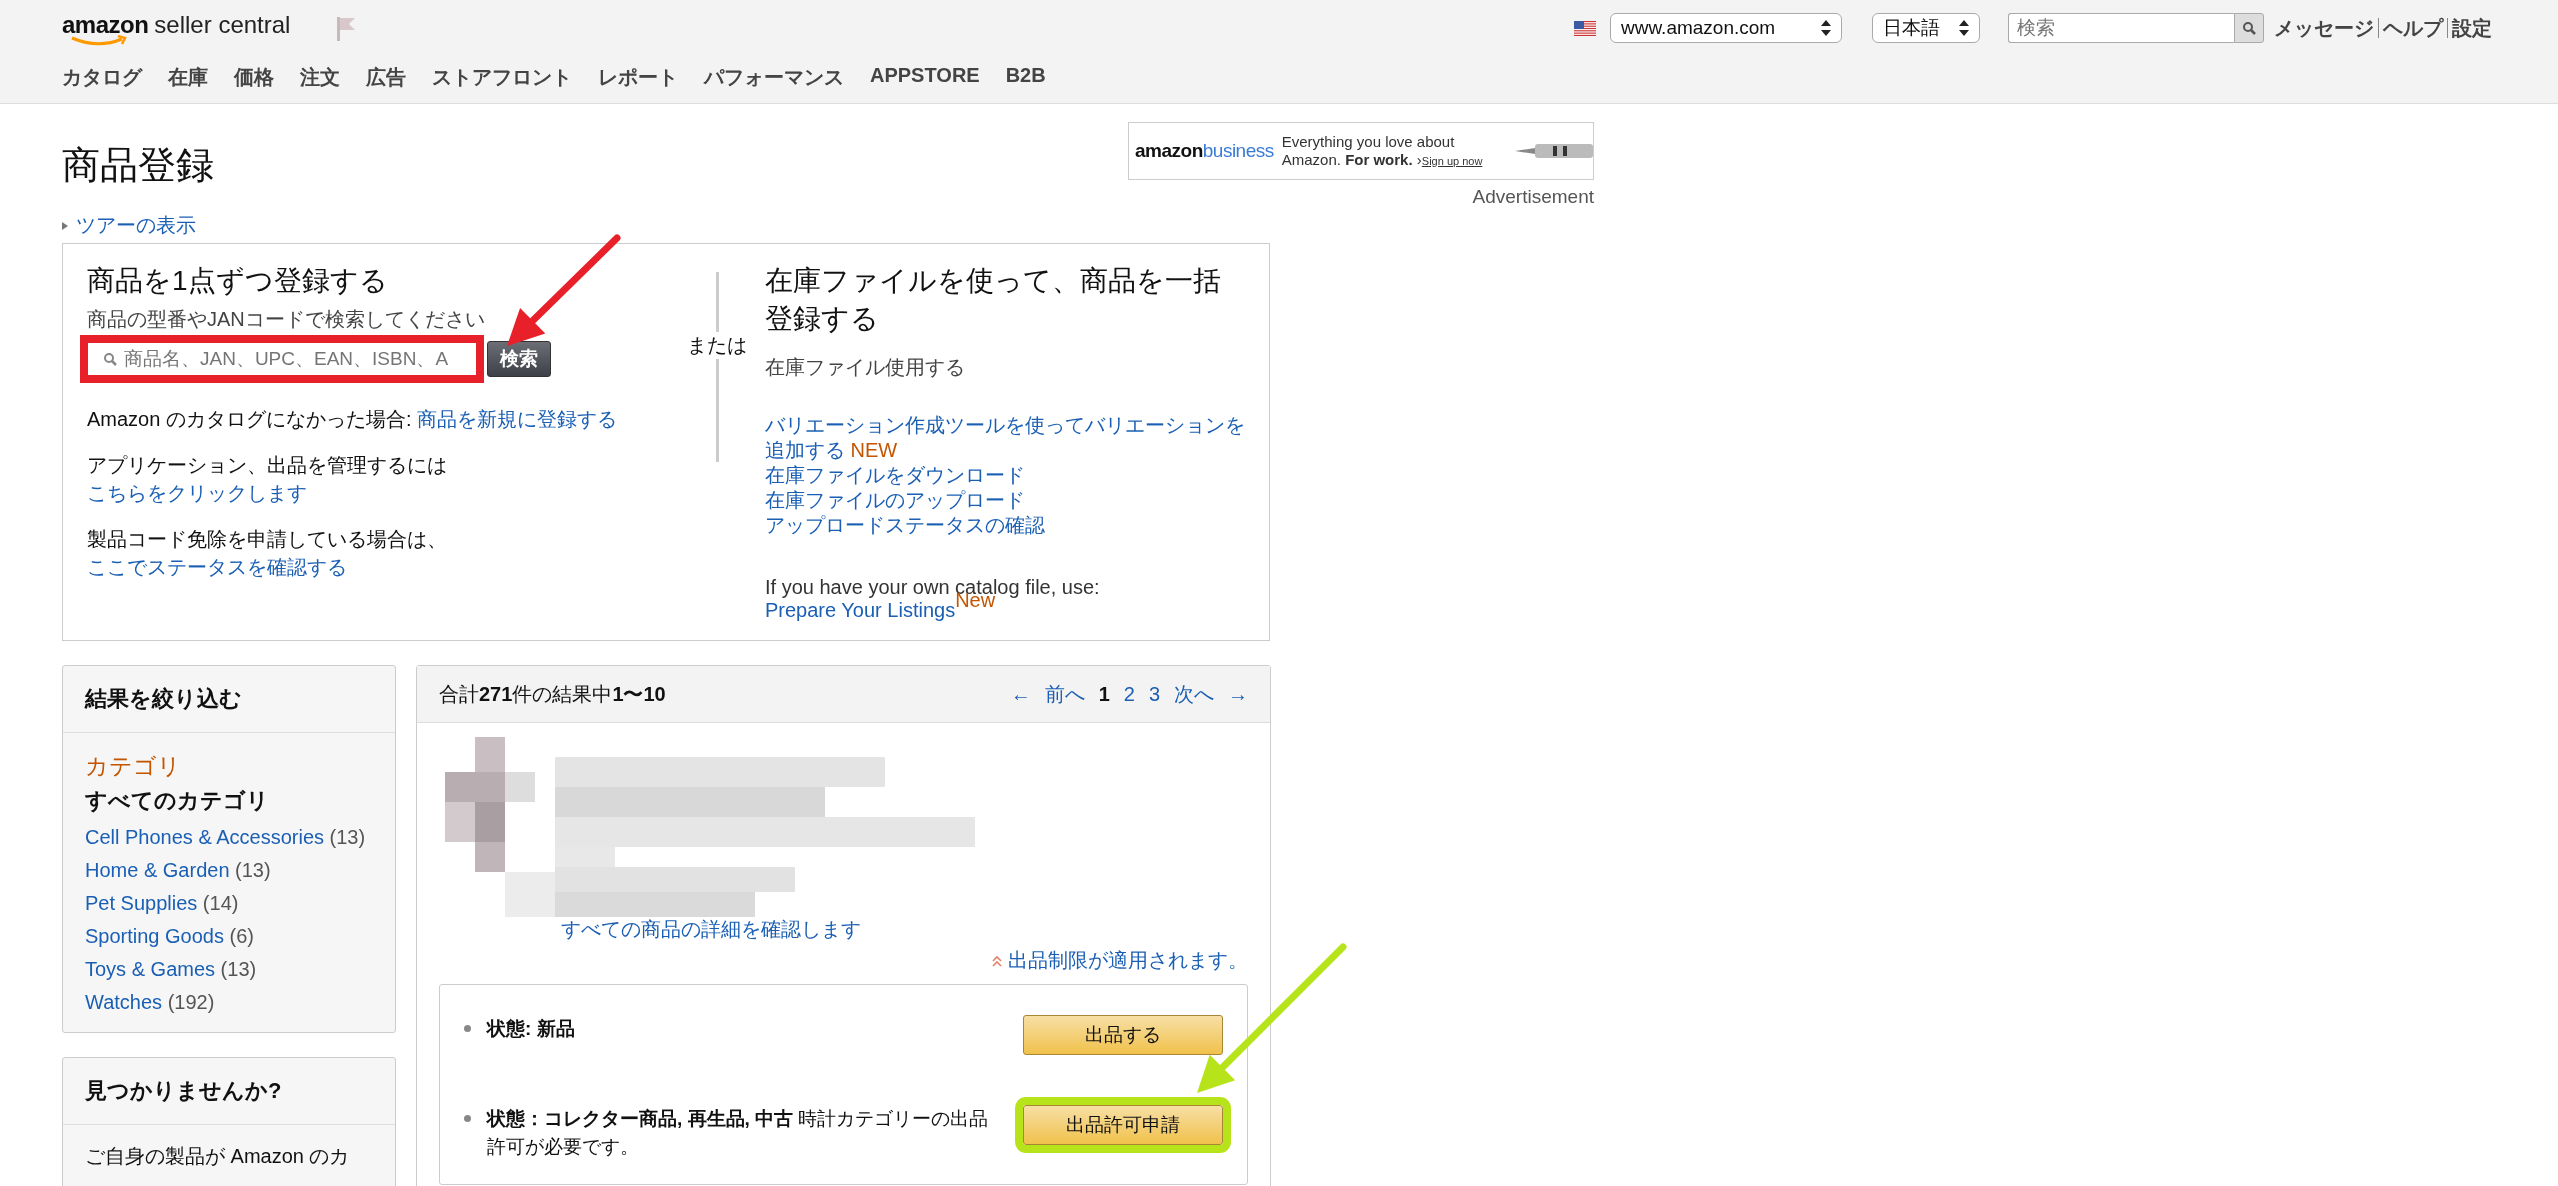  What do you see at coordinates (502, 77) in the screenshot?
I see `nav-item: ストアフロント` at bounding box center [502, 77].